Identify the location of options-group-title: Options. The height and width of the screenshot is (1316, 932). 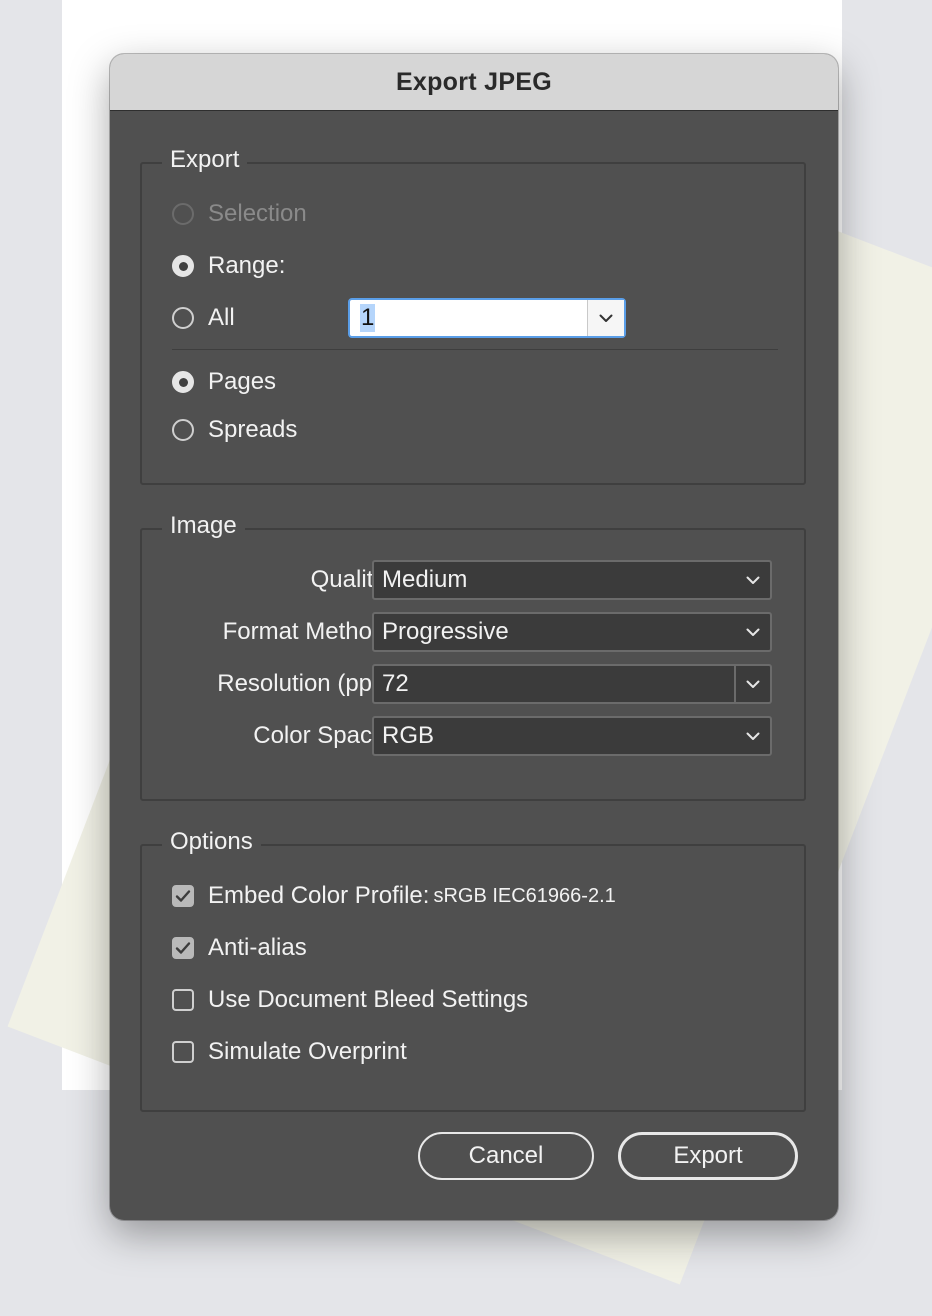
(211, 842).